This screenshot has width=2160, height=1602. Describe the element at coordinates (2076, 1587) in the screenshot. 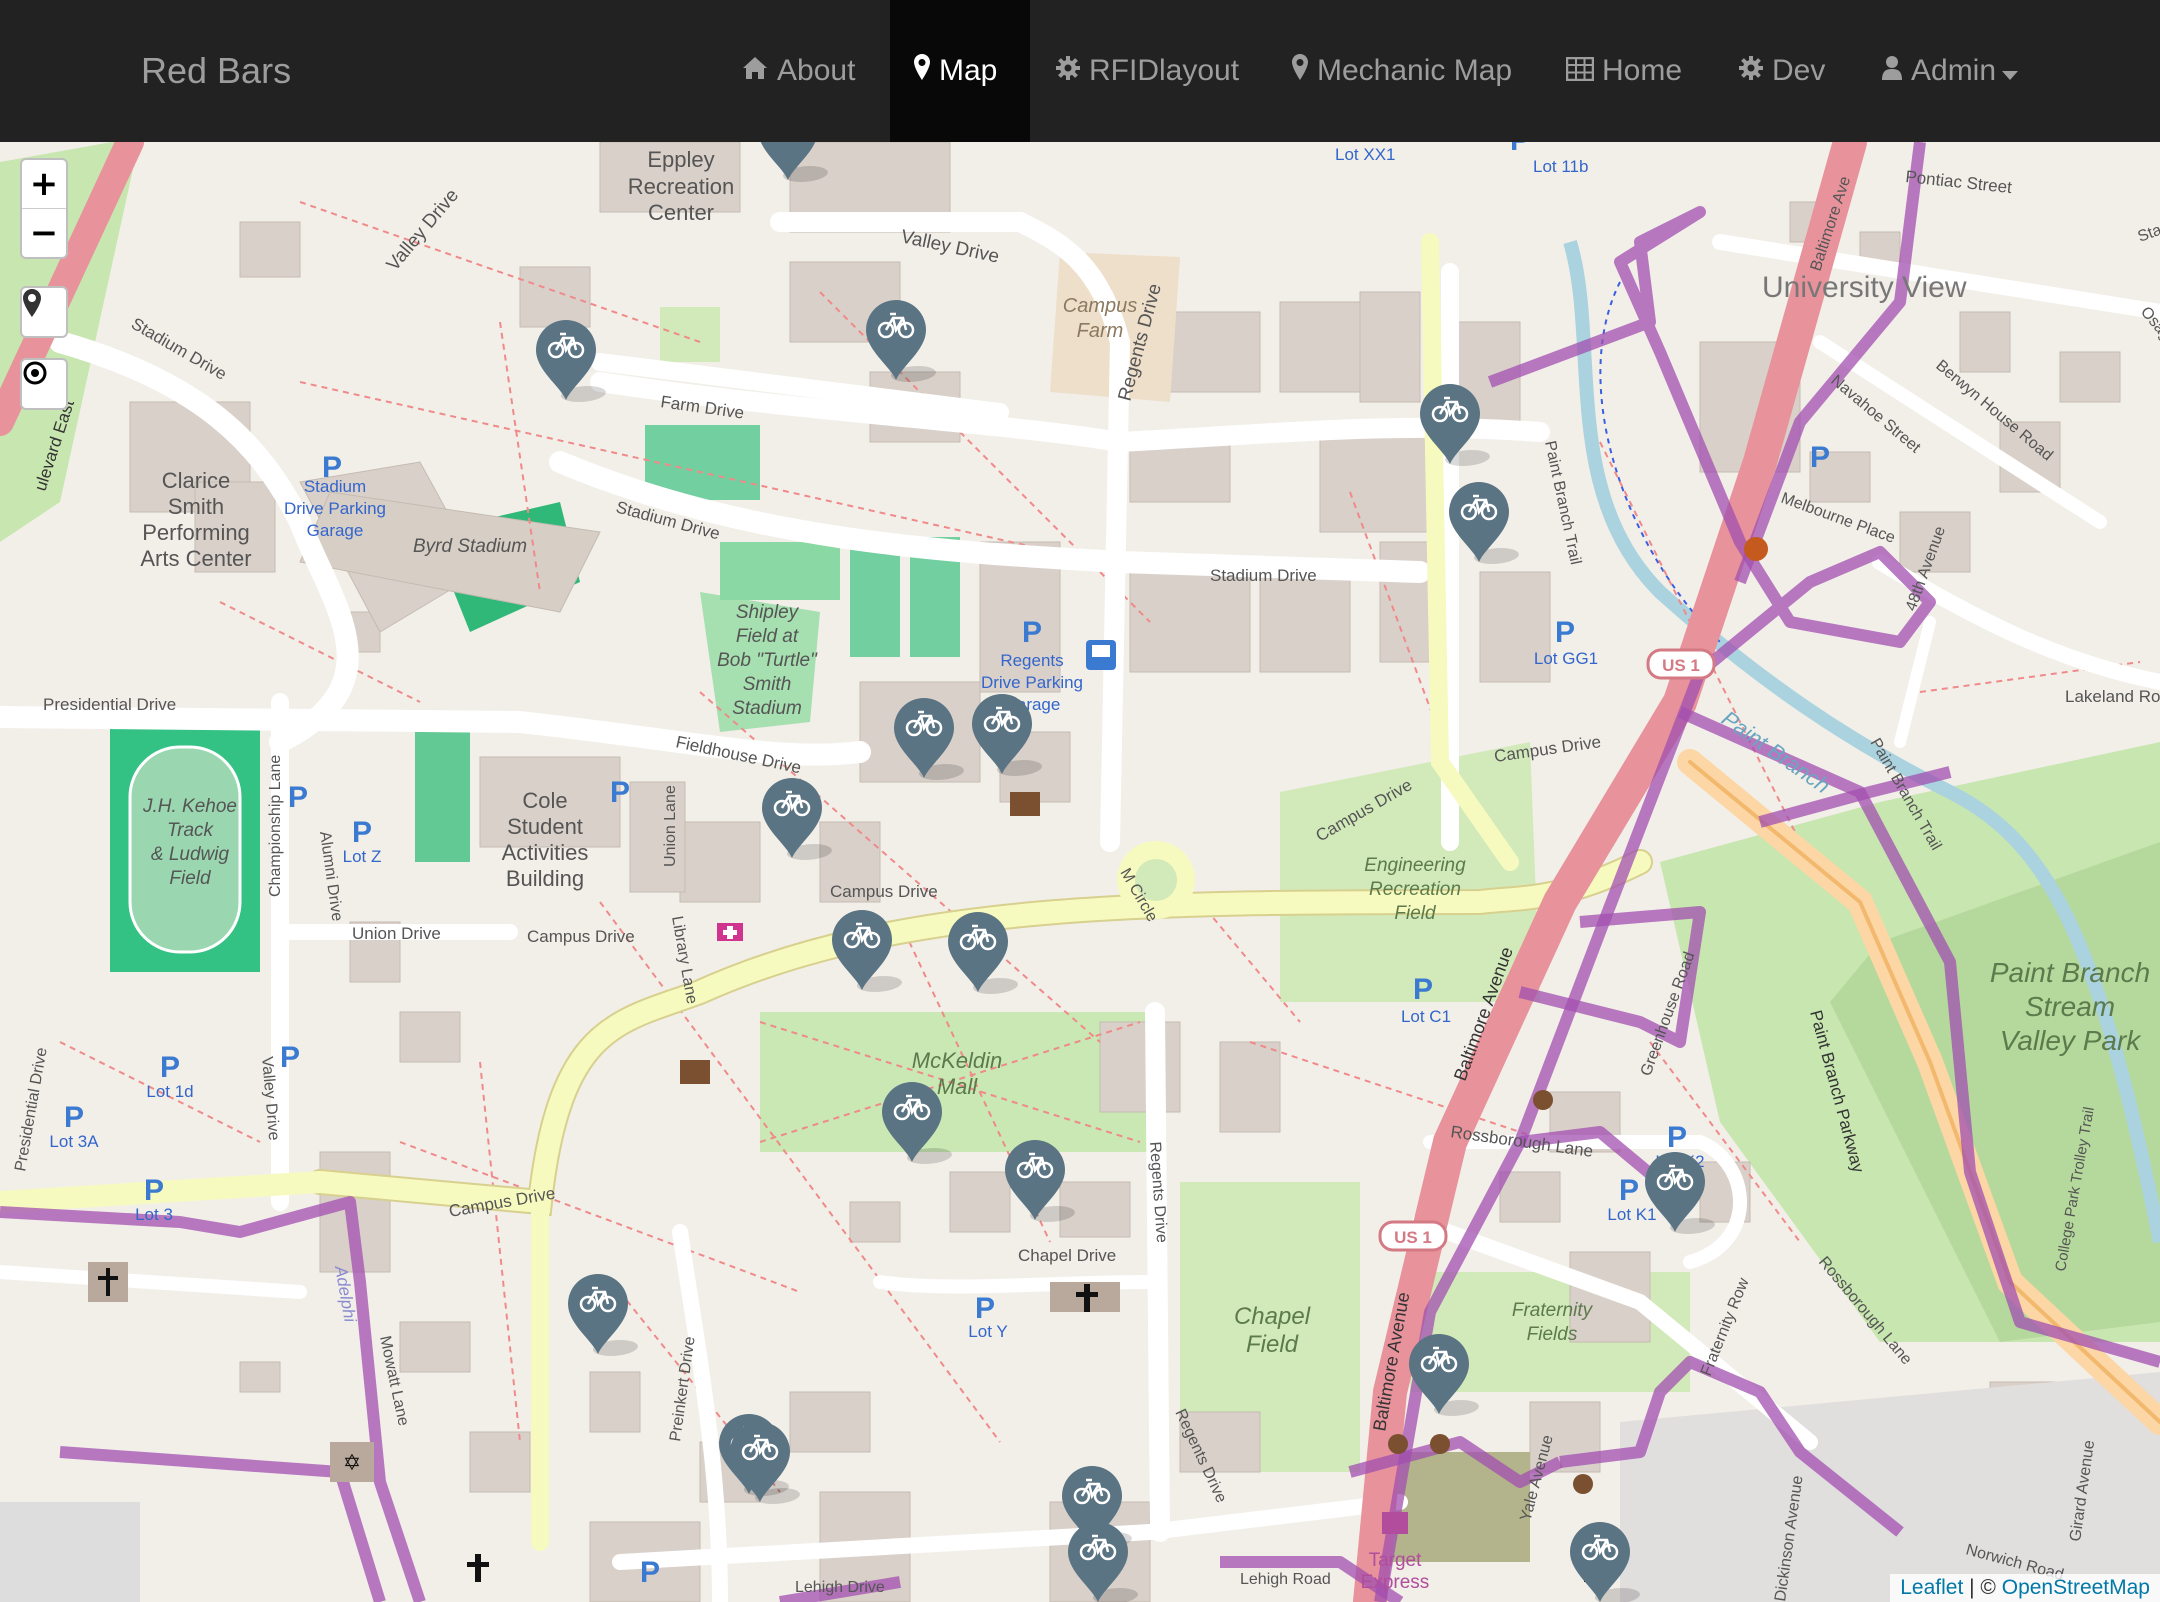

I see `osm-link: OpenStreetMap` at that location.